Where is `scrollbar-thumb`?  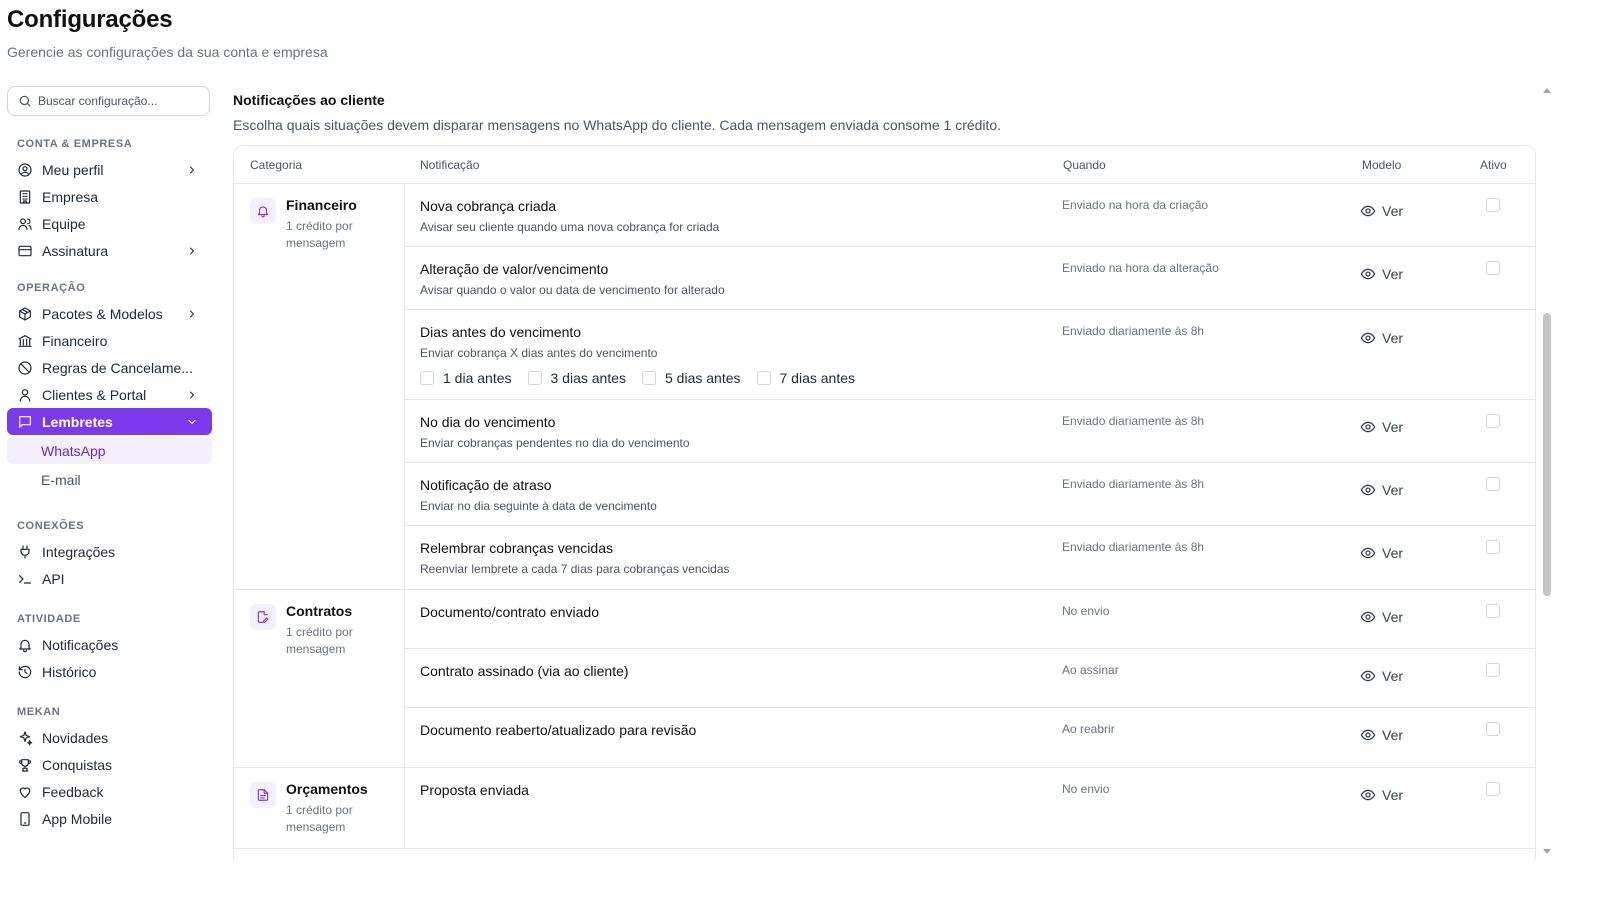 scrollbar-thumb is located at coordinates (1547, 454).